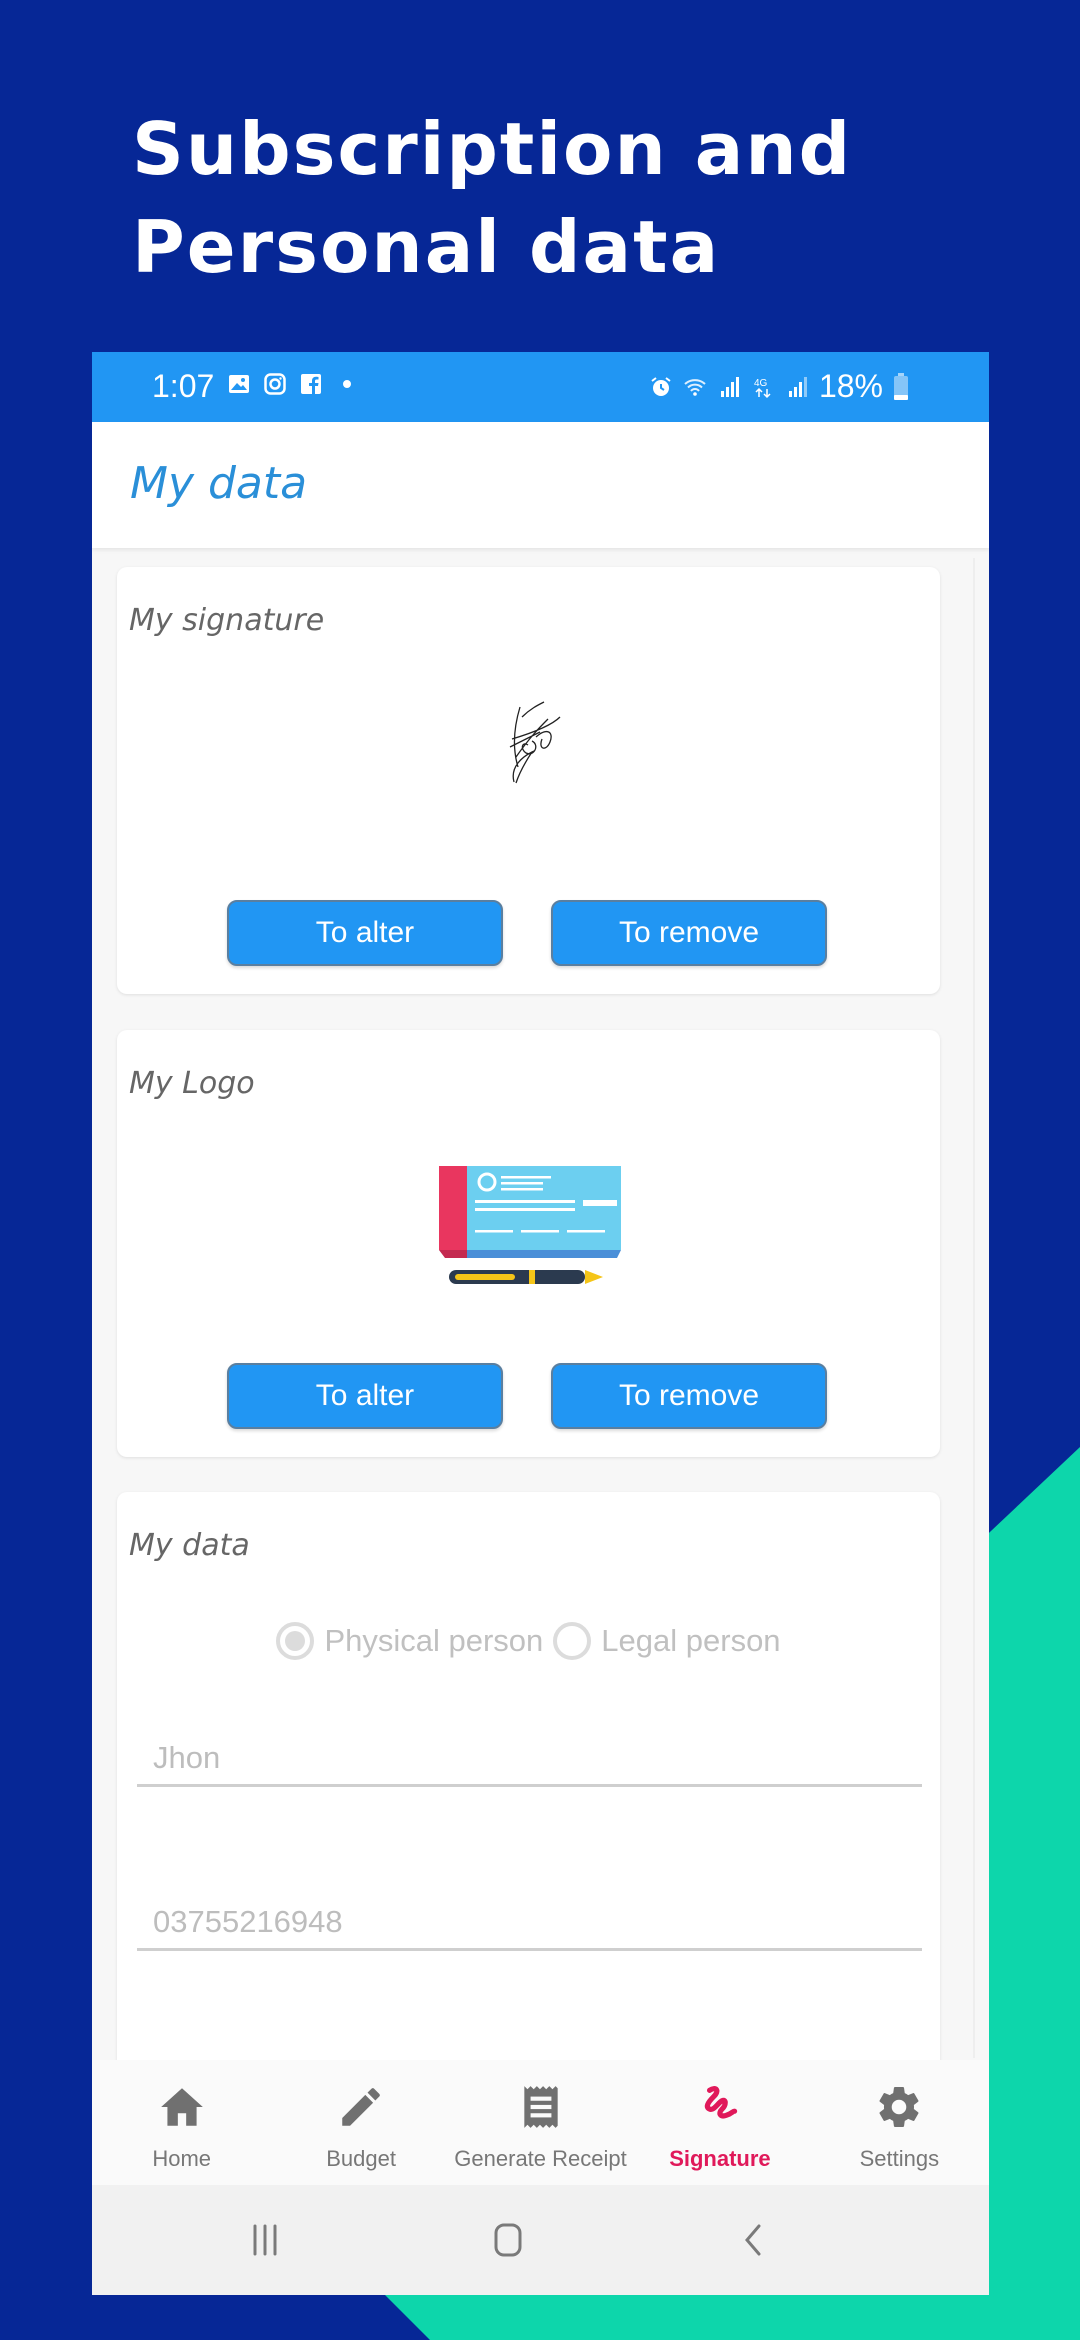 The height and width of the screenshot is (2340, 1080). What do you see at coordinates (530, 1225) in the screenshot?
I see `logo-image` at bounding box center [530, 1225].